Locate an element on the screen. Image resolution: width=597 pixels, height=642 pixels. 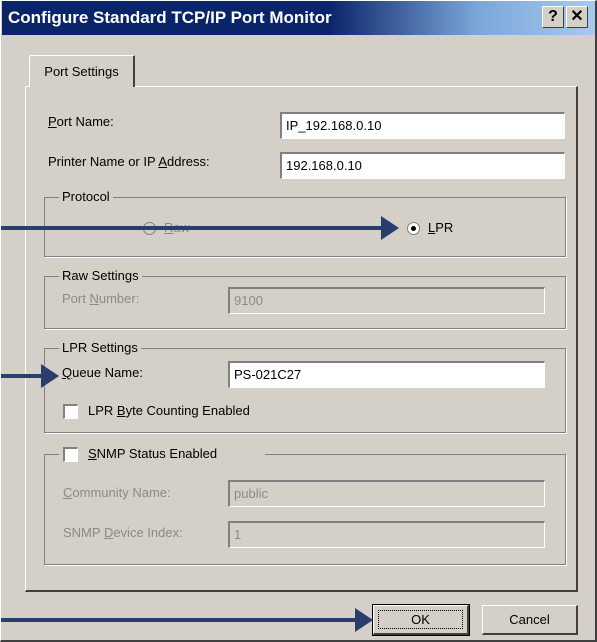
cancel-button: Cancel is located at coordinates (530, 620).